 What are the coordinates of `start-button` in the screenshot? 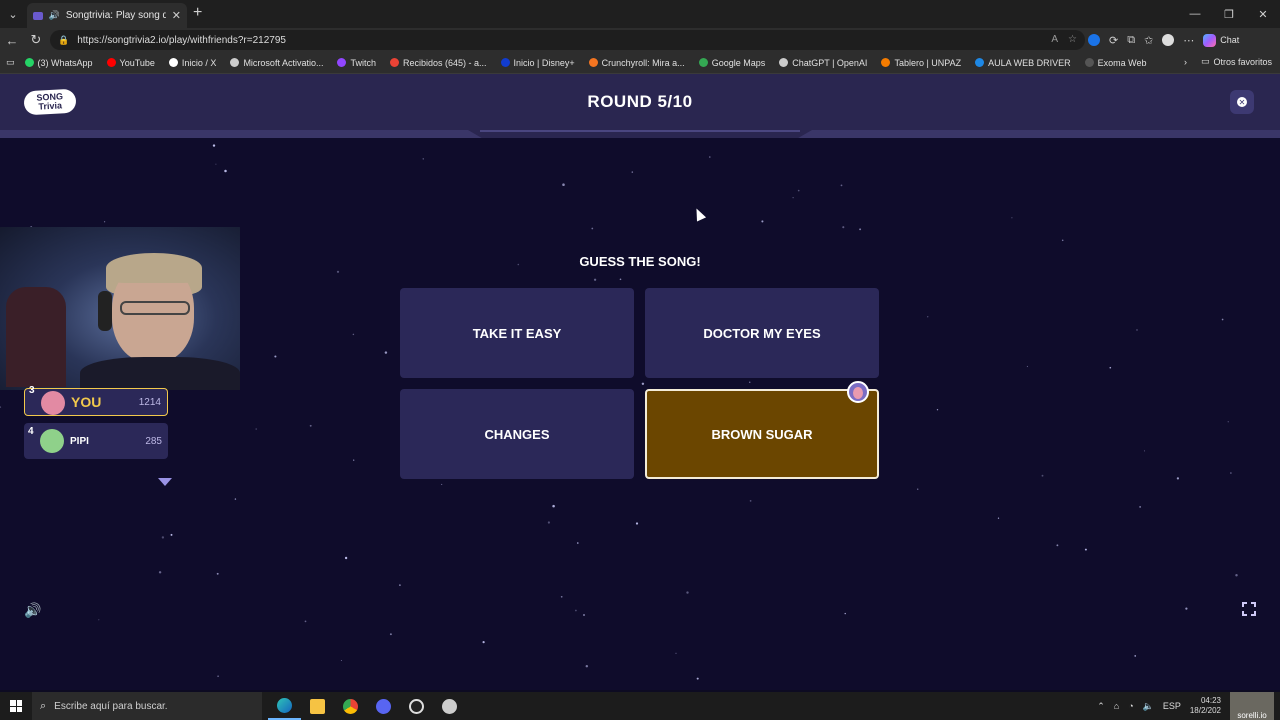 It's located at (16, 706).